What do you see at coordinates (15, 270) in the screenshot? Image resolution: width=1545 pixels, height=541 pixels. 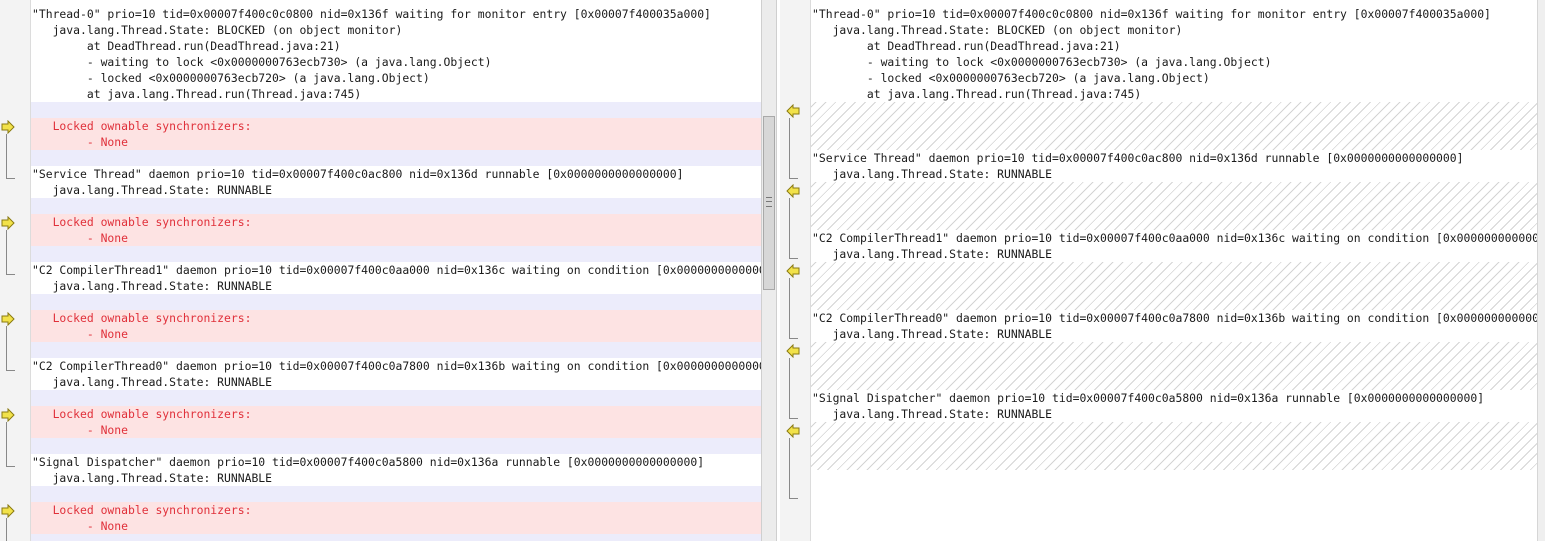 I see `left-gutter` at bounding box center [15, 270].